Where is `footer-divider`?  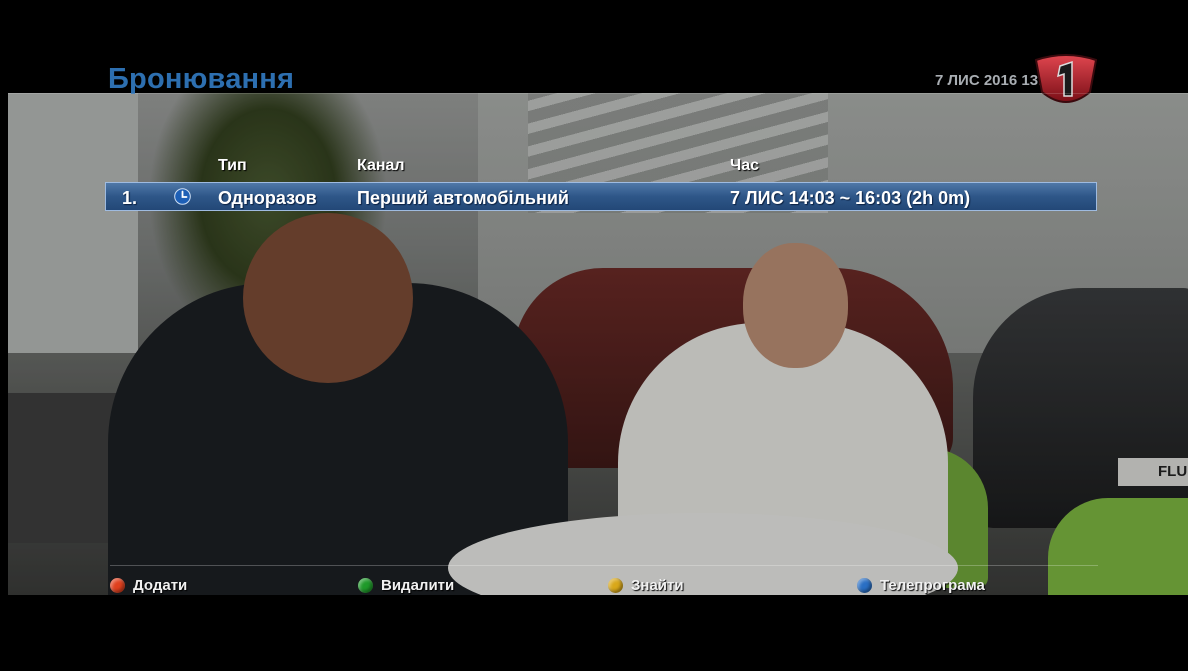
footer-divider is located at coordinates (604, 565).